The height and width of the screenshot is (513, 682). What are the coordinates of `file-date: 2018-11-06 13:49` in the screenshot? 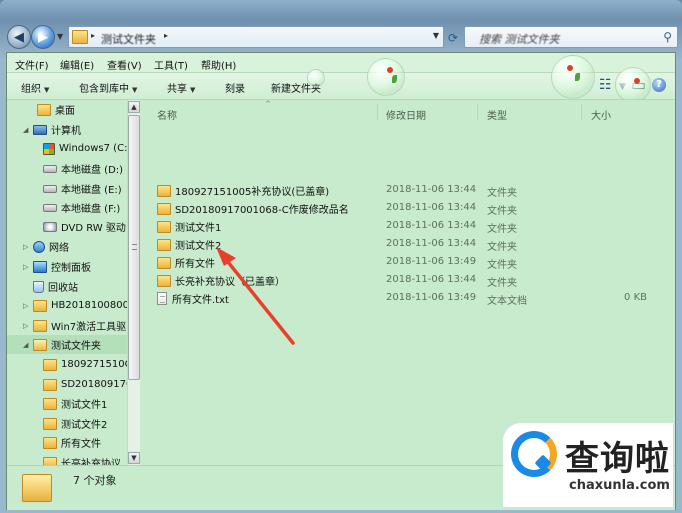 It's located at (431, 261).